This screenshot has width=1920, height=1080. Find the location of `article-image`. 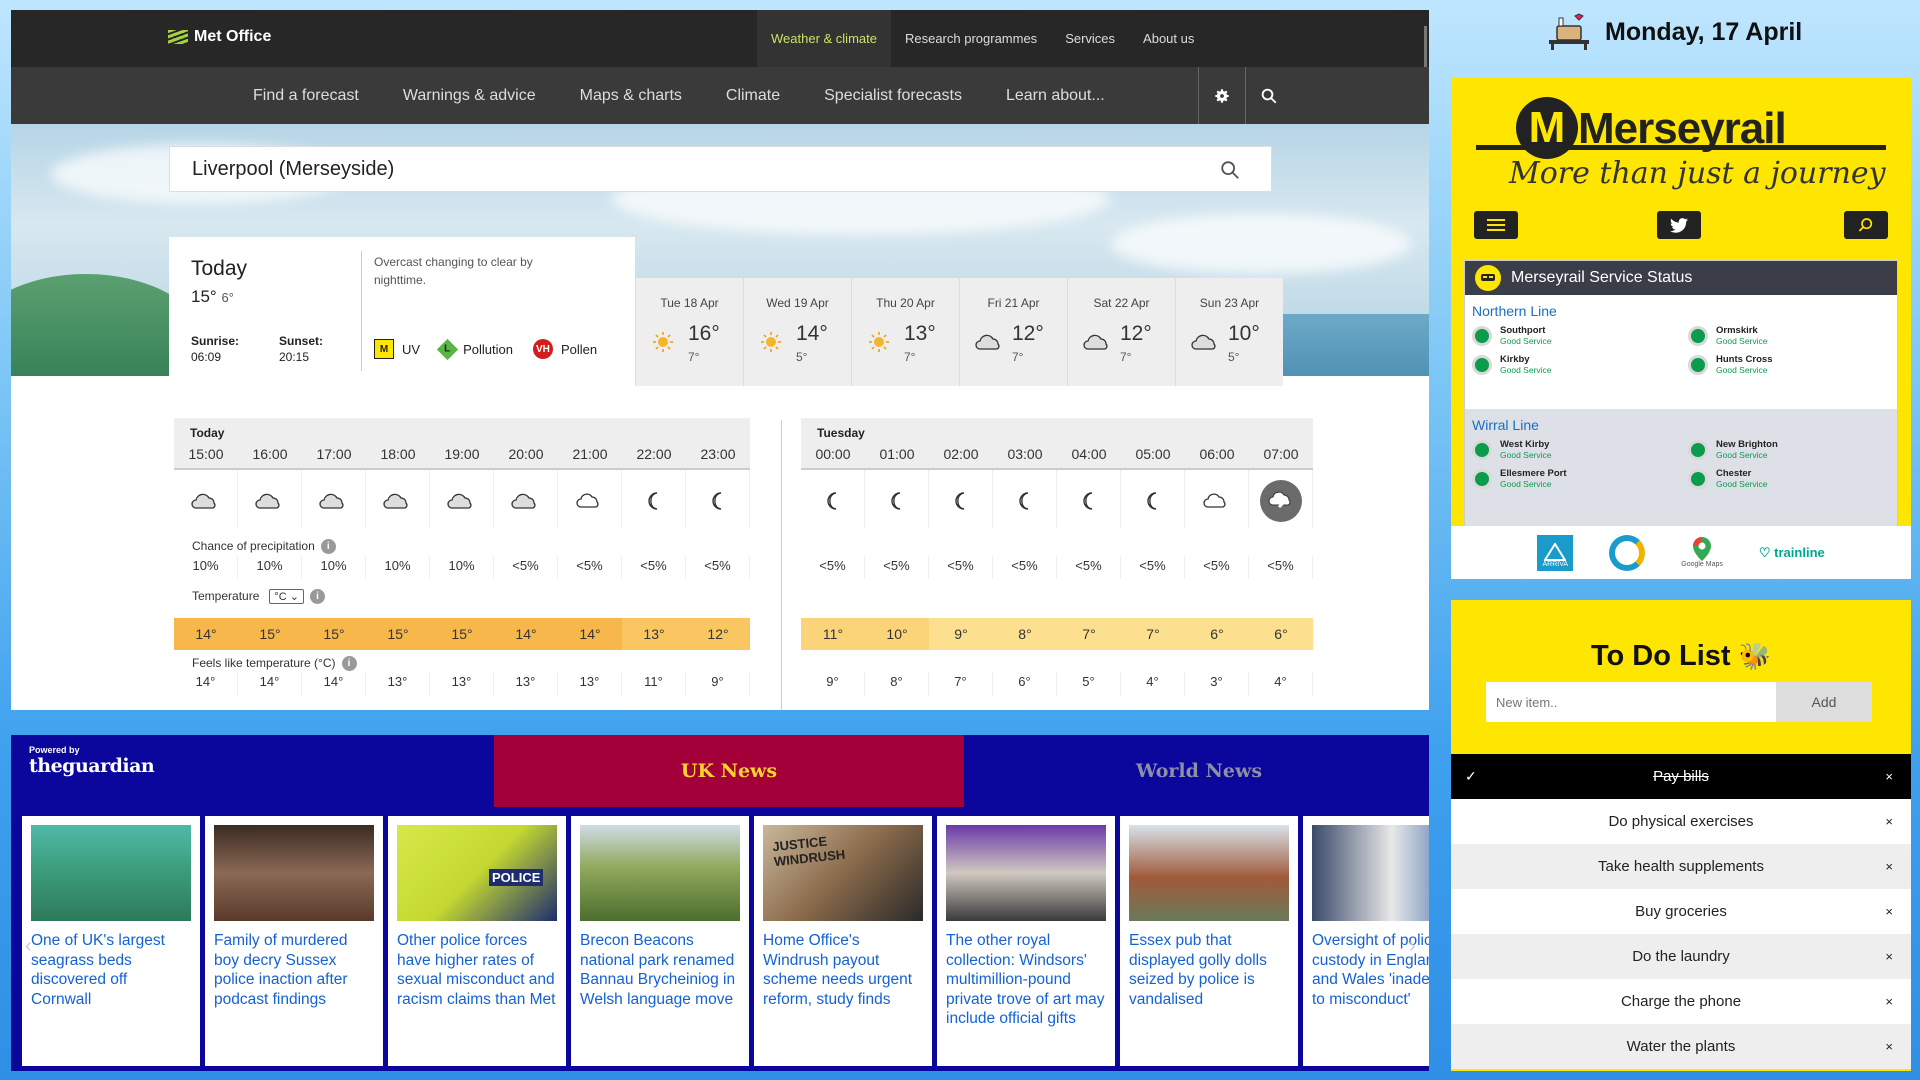

article-image is located at coordinates (660, 873).